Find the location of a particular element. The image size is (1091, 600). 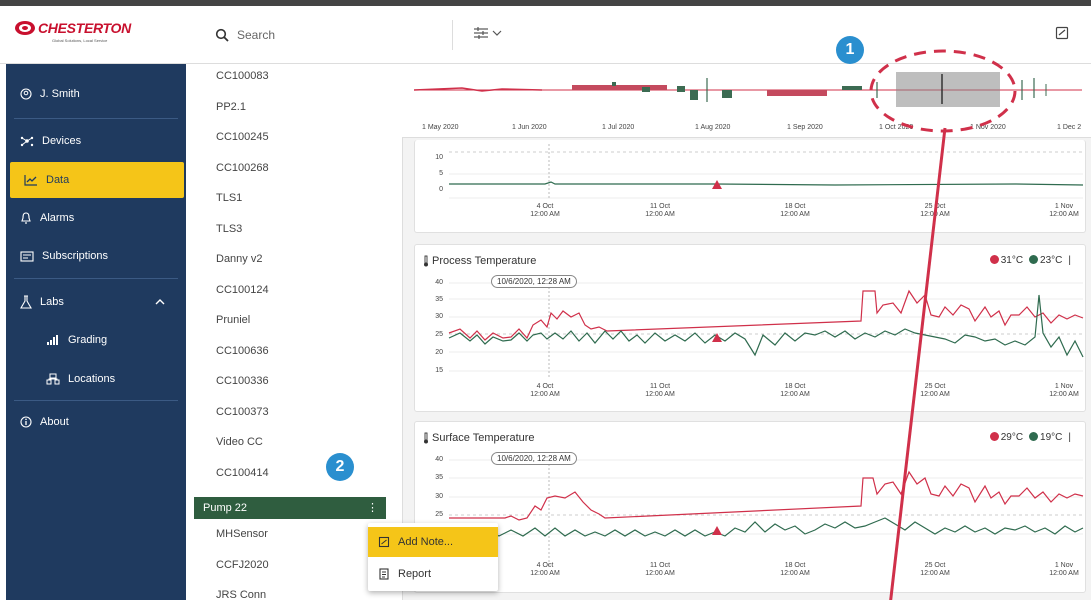

nav-item-label: Grading is located at coordinates (88, 340).